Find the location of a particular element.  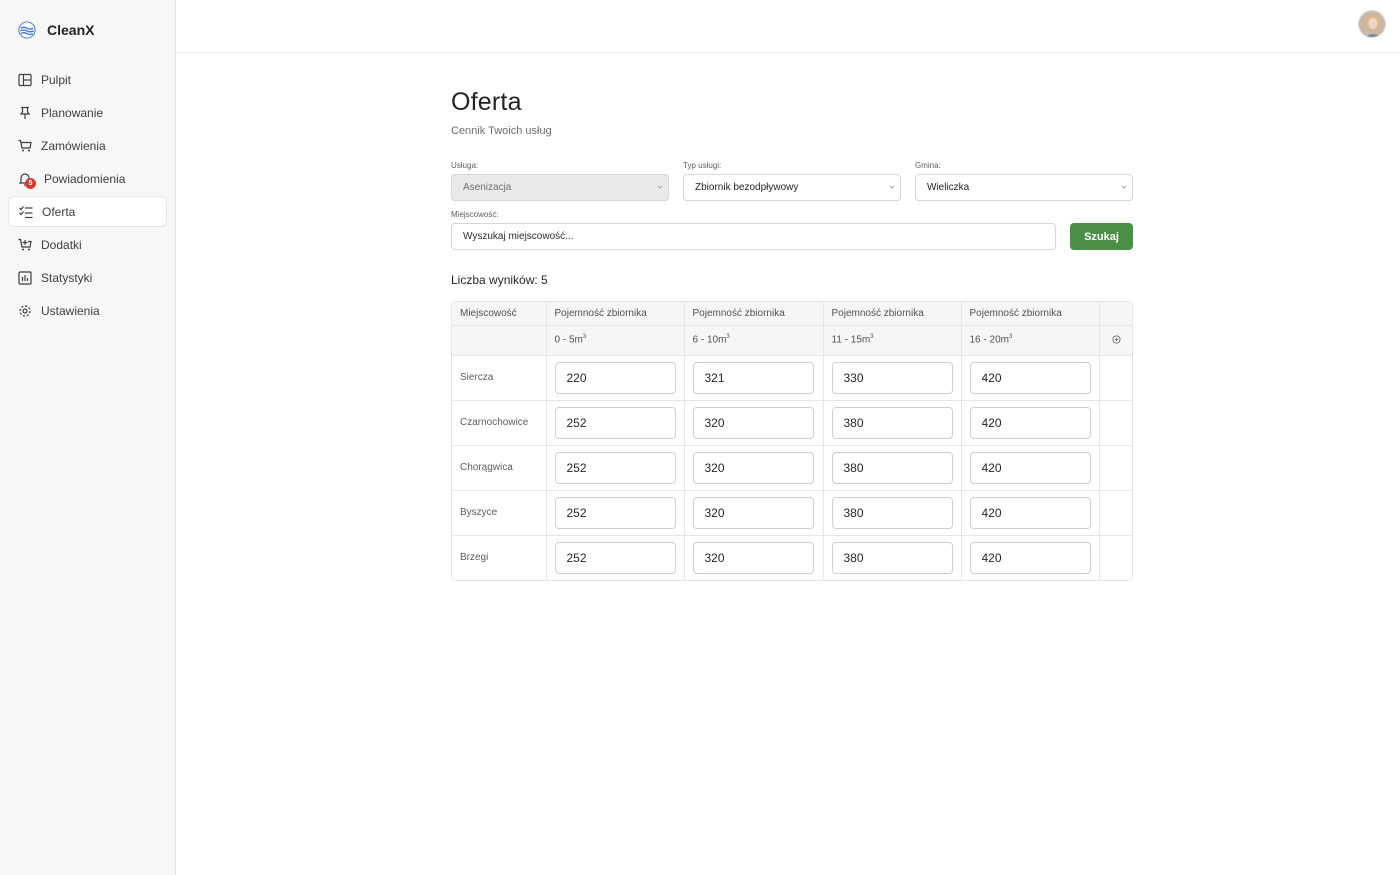

search-row: Miejscowość: Szukaj is located at coordinates (792, 230).